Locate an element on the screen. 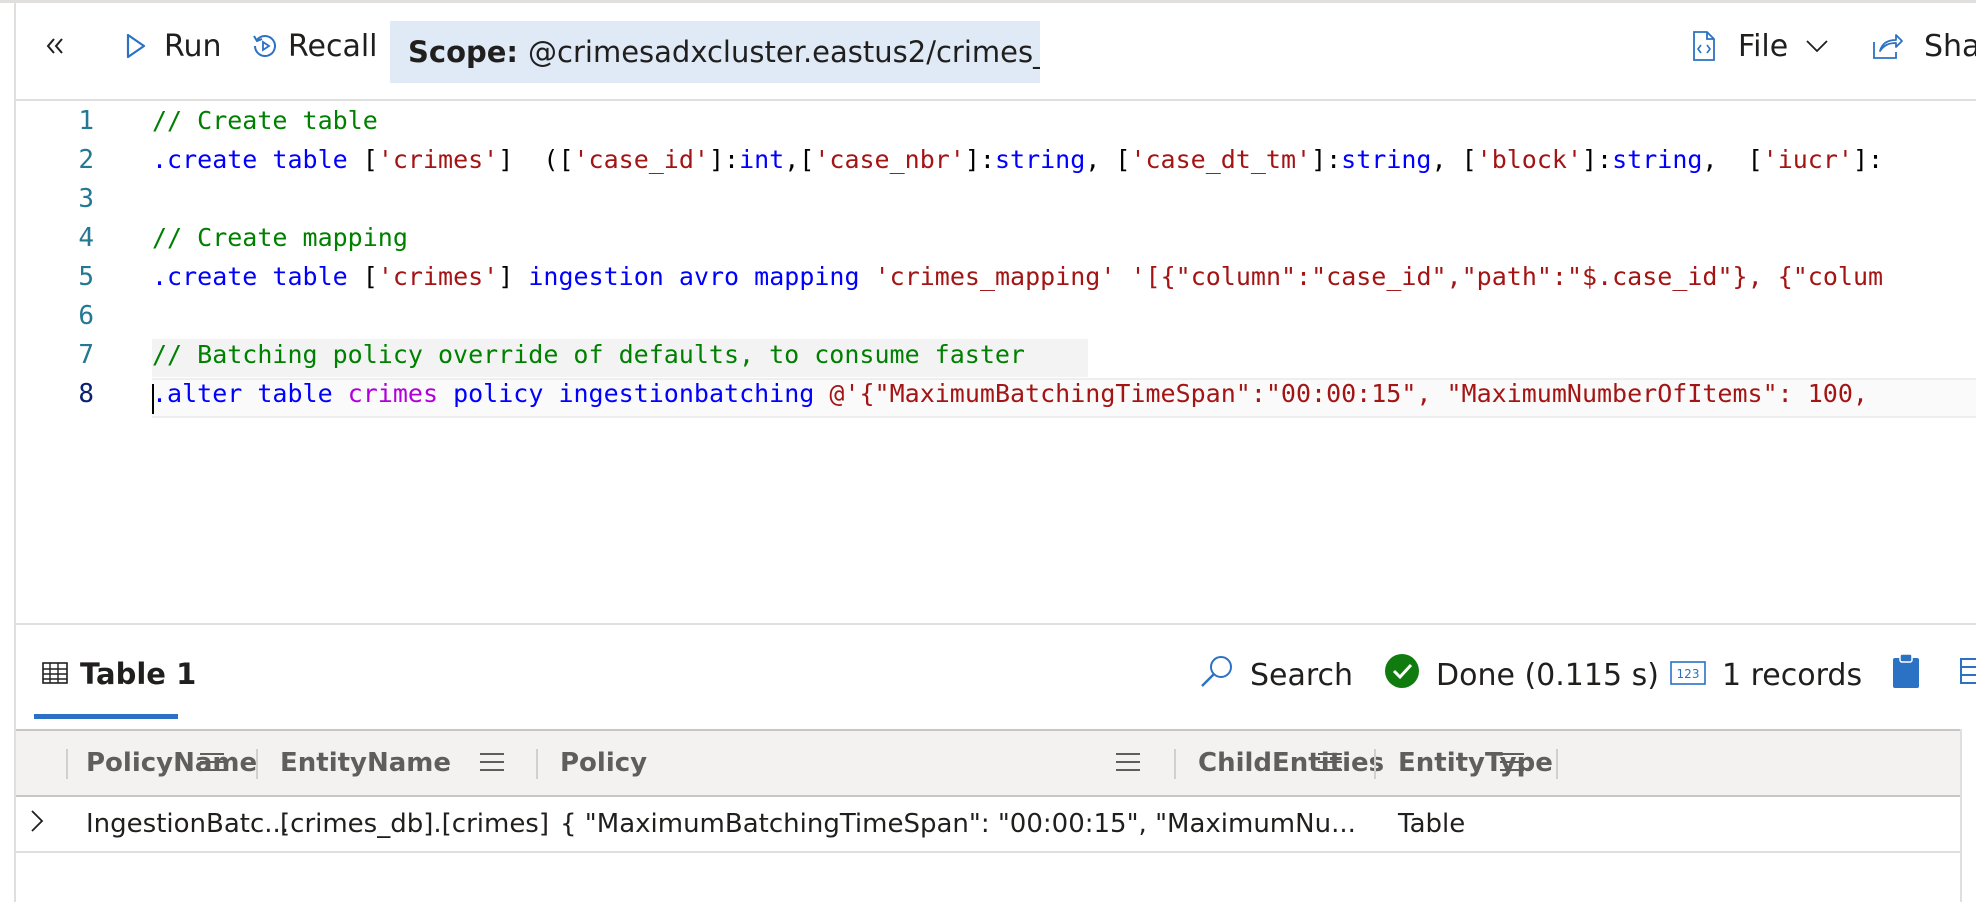 The width and height of the screenshot is (1976, 902). record-count: 123 1 records is located at coordinates (1766, 675).